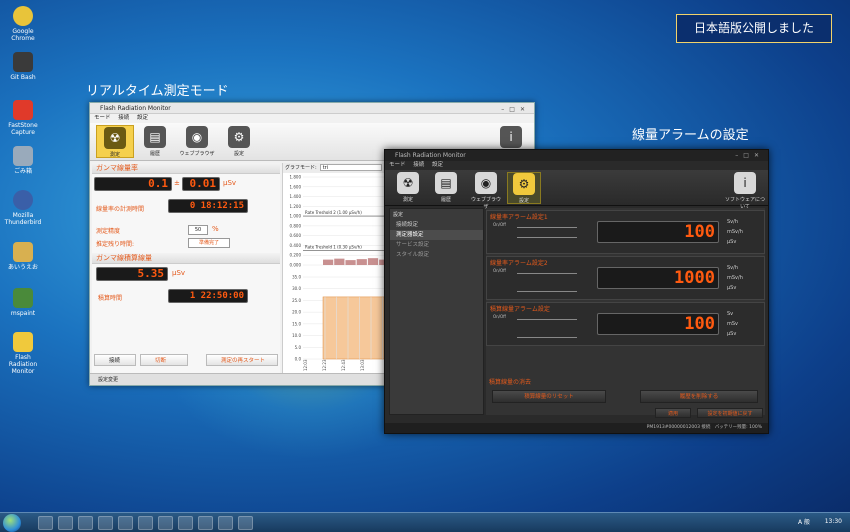 This screenshot has width=850, height=532. Describe the element at coordinates (296, 323) in the screenshot. I see `tick-label-dose: 15.0` at that location.